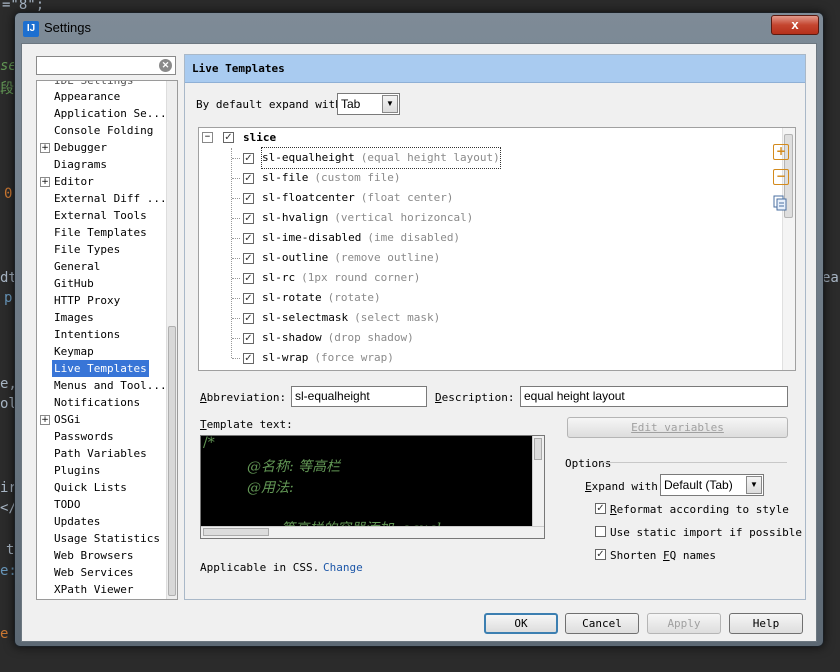 The width and height of the screenshot is (840, 672). I want to click on sidebar-item: External Tools, so click(100, 215).